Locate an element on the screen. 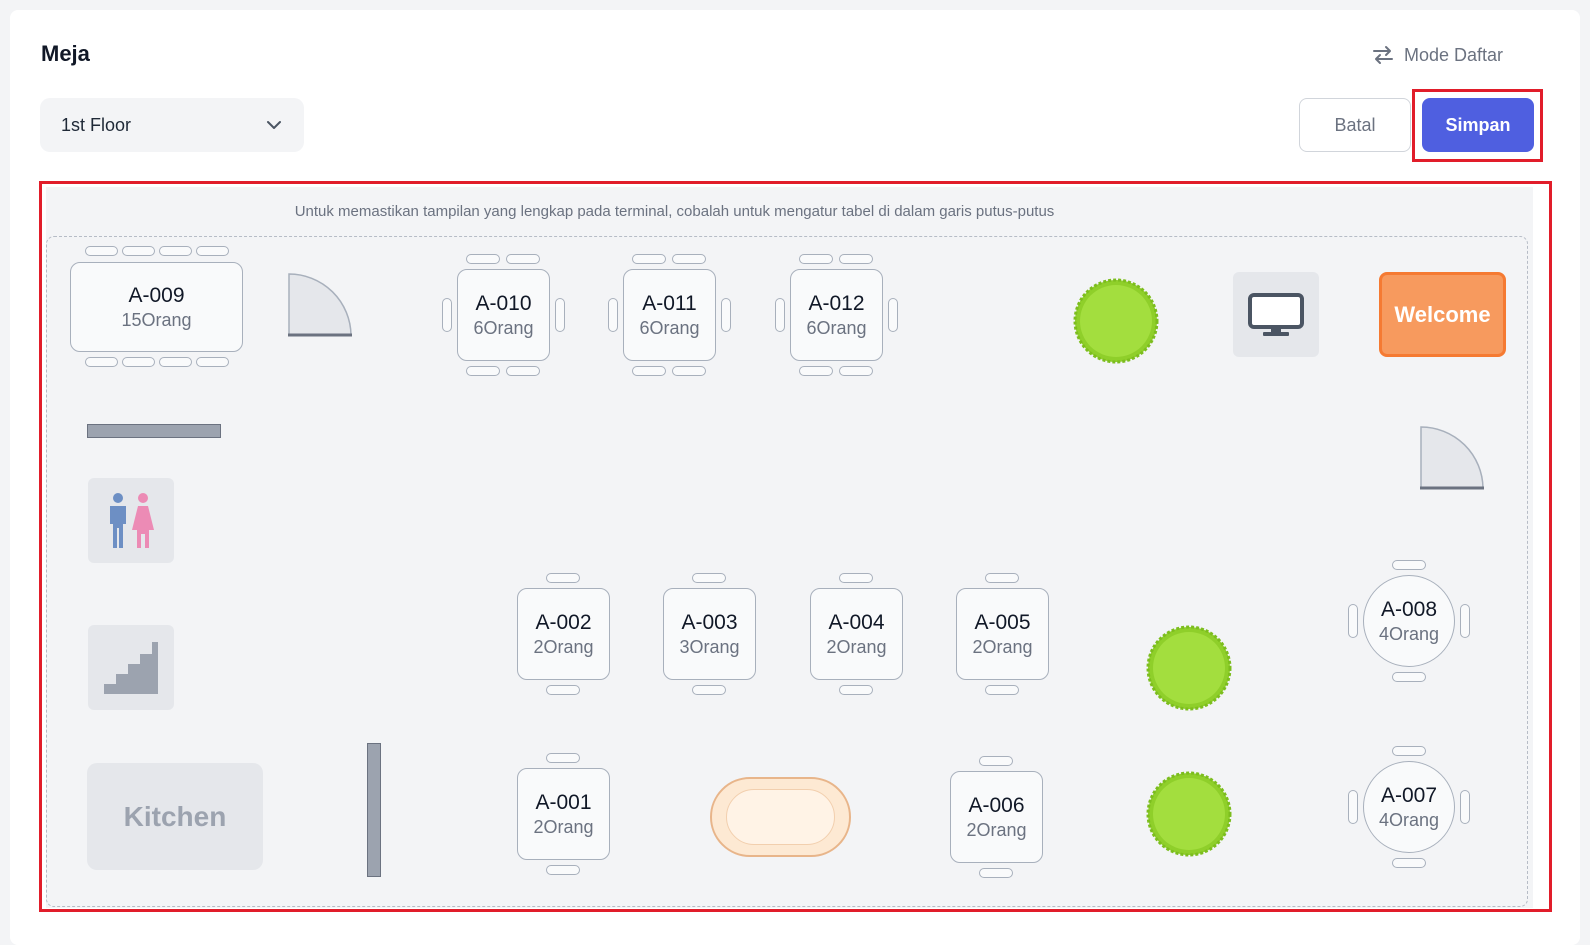 The width and height of the screenshot is (1590, 945). table-a-005: A-005 2Orang is located at coordinates (1002, 634).